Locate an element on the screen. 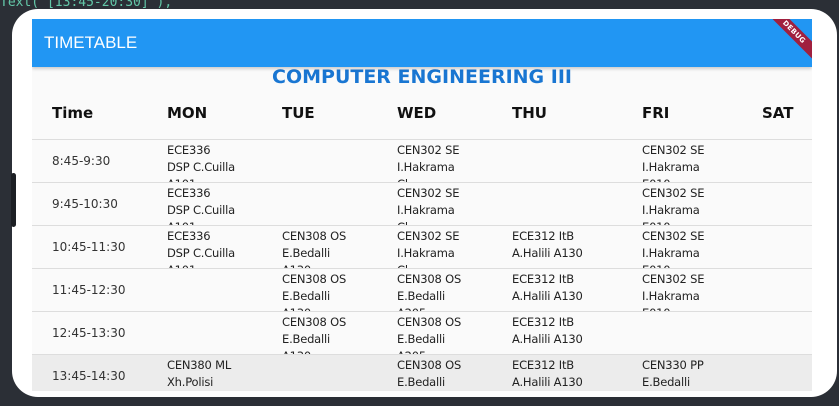  header-wed: WED is located at coordinates (417, 113).